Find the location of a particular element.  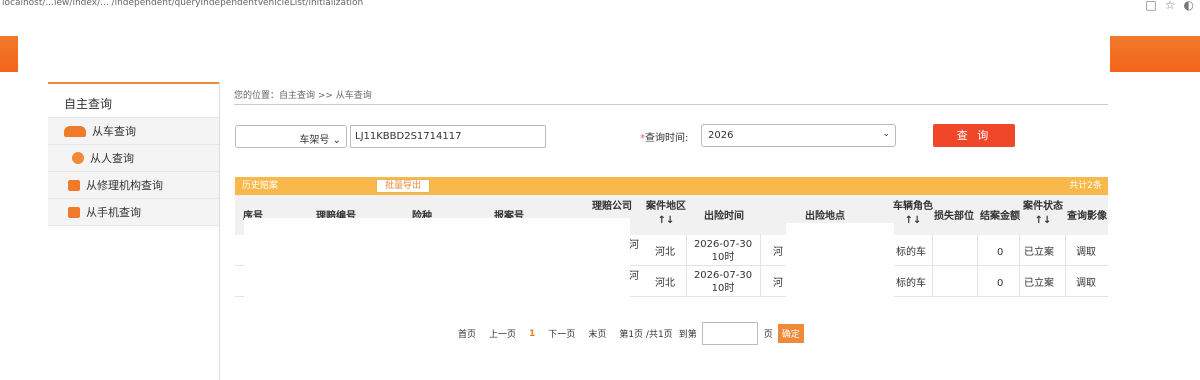

history-title: 历史赔案 is located at coordinates (260, 186).